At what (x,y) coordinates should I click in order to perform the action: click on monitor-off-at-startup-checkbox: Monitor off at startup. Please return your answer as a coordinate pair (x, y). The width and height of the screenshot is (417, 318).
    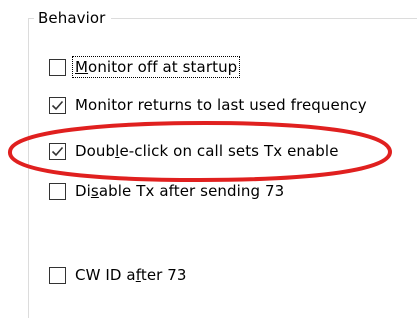
    Looking at the image, I should click on (145, 67).